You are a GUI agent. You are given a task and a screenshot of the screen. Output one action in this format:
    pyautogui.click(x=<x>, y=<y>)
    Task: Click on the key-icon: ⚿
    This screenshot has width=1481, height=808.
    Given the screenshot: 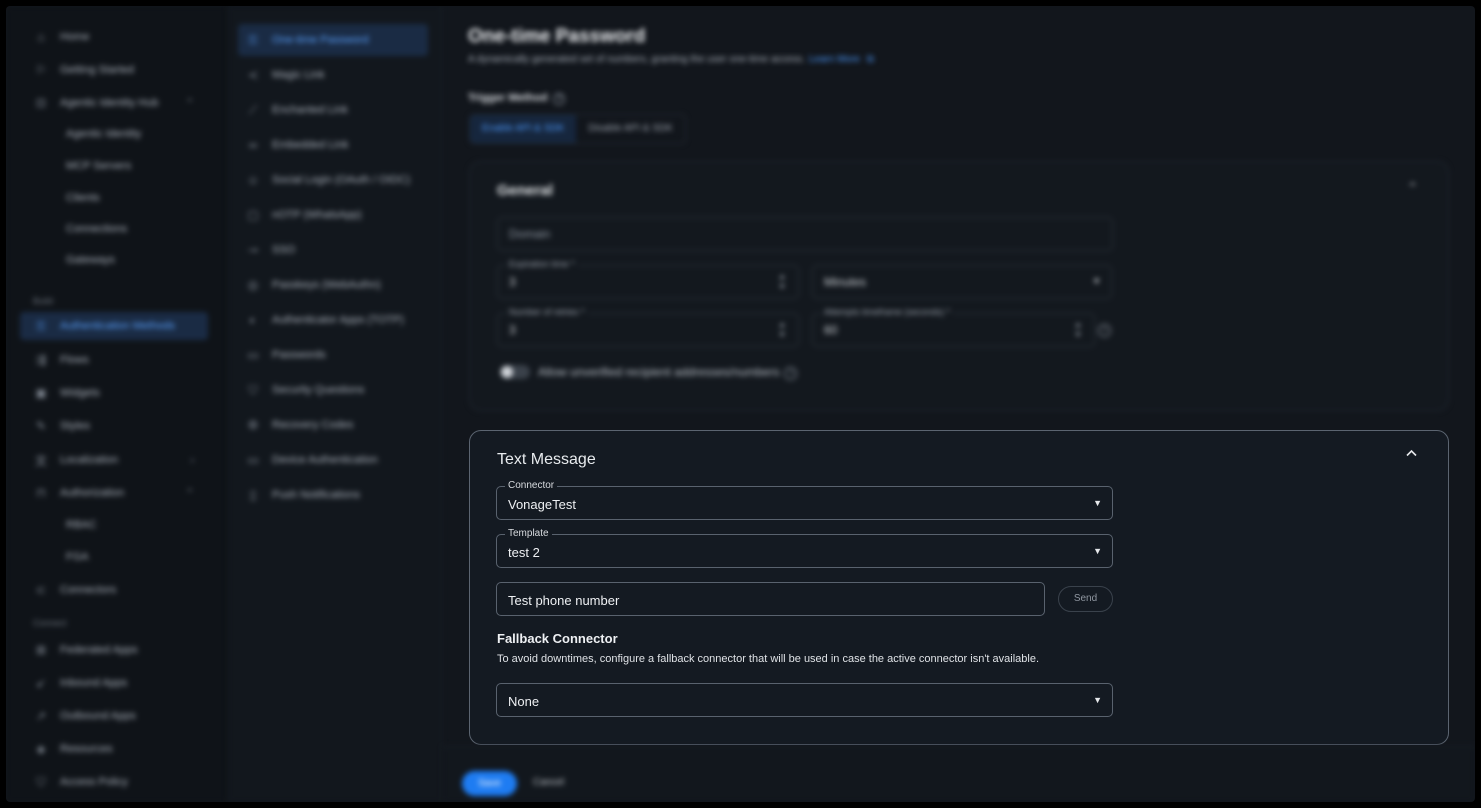 What is the action you would take?
    pyautogui.click(x=41, y=325)
    